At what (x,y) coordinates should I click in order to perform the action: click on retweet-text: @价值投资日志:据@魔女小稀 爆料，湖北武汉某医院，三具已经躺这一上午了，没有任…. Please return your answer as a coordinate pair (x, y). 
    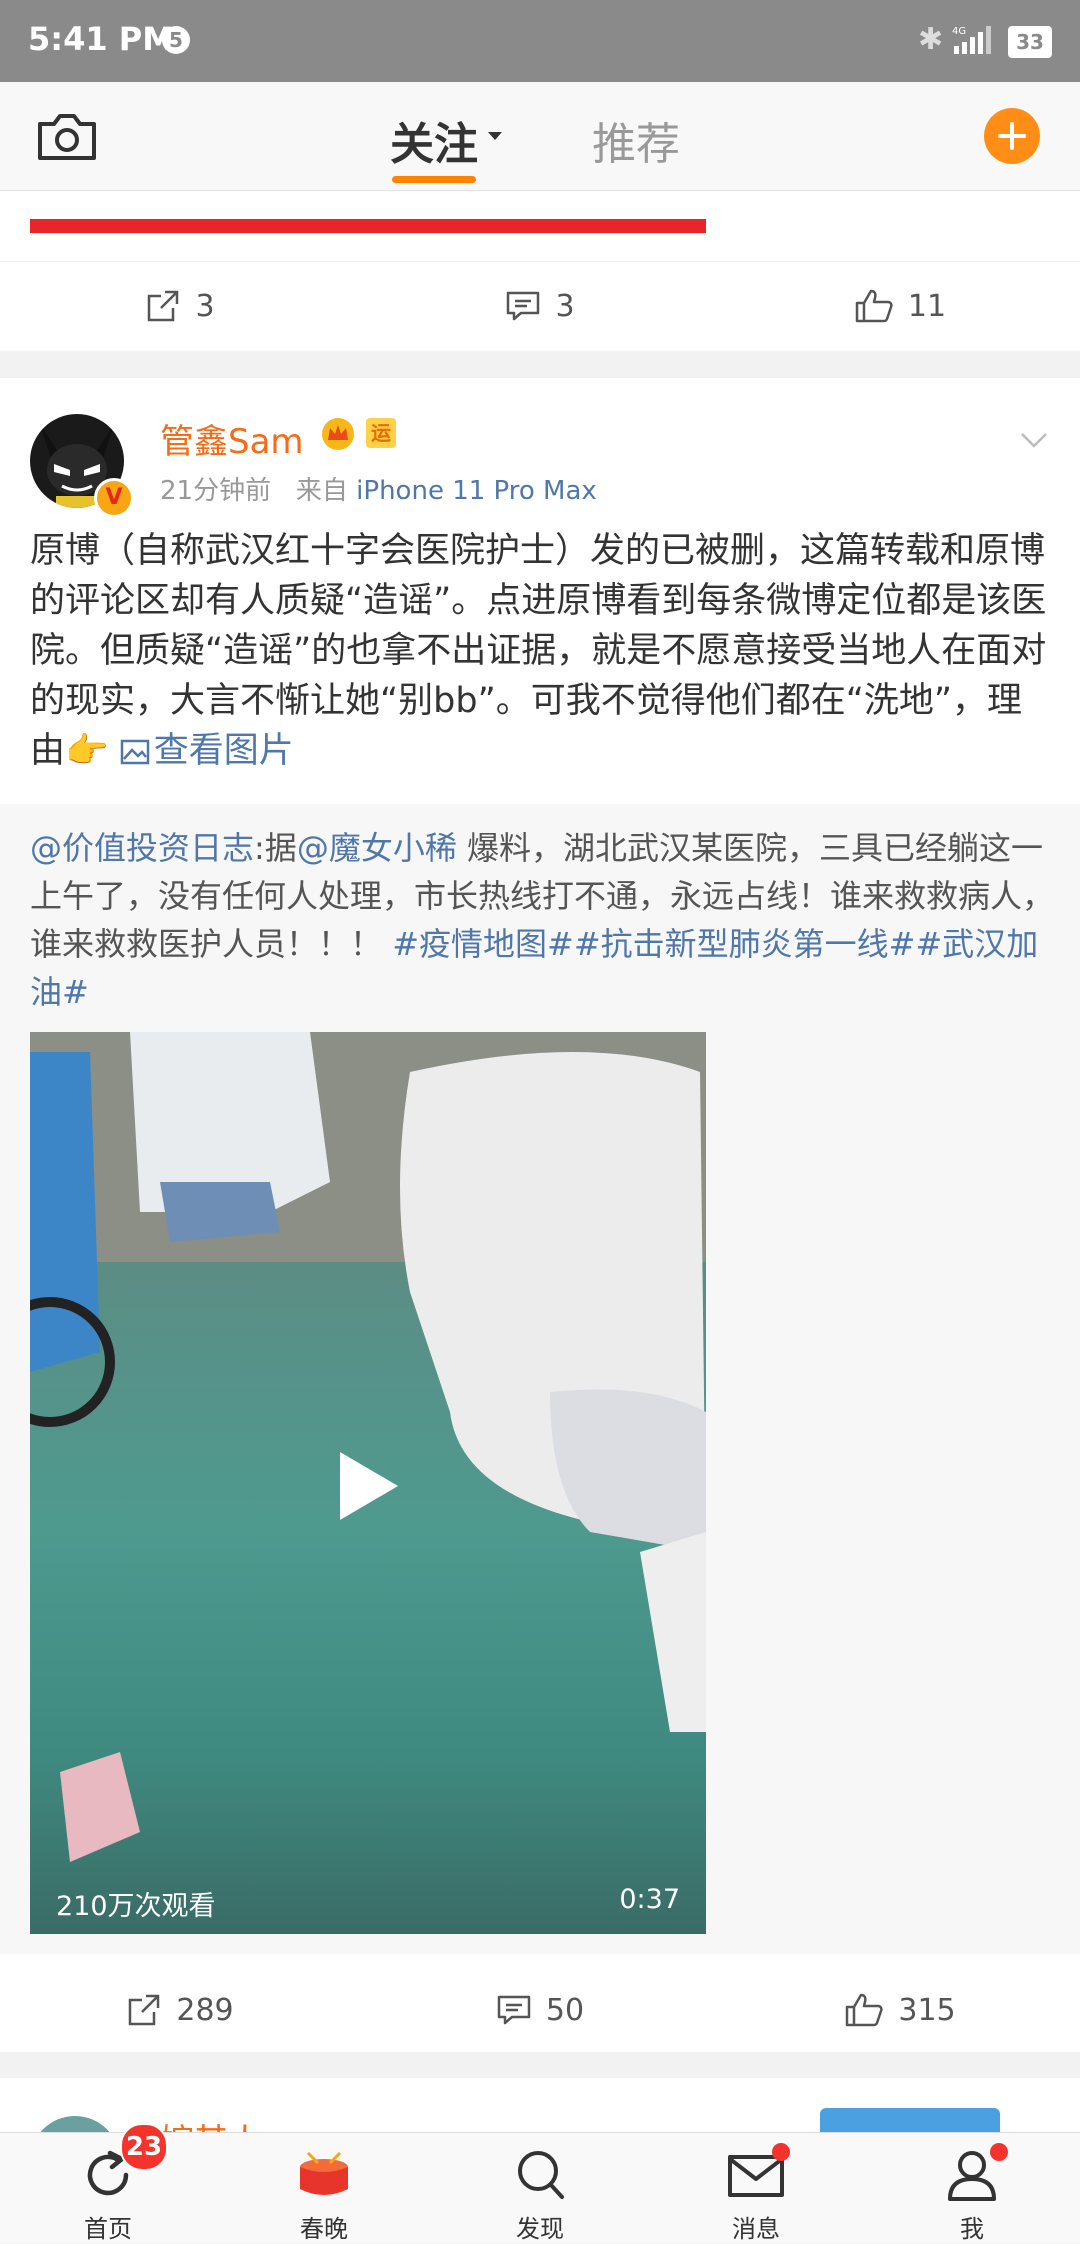
    Looking at the image, I should click on (545, 920).